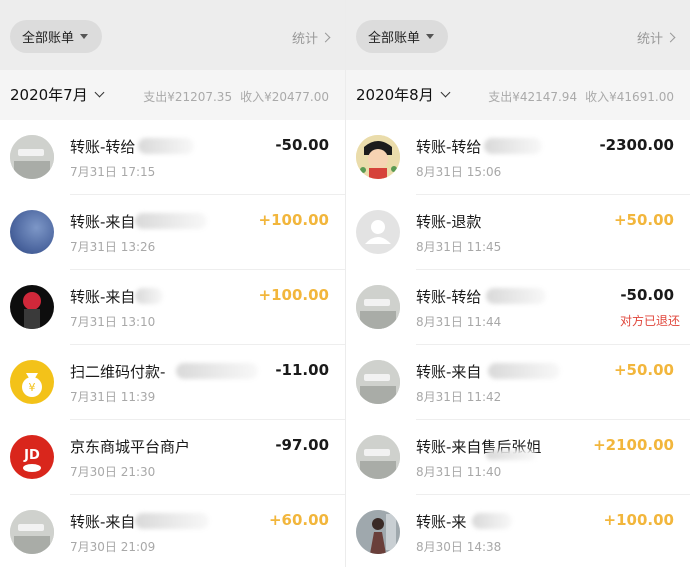 This screenshot has width=690, height=567. What do you see at coordinates (172, 531) in the screenshot?
I see `transaction-row: 转账-来自 7月30日 21:09 +60.00` at bounding box center [172, 531].